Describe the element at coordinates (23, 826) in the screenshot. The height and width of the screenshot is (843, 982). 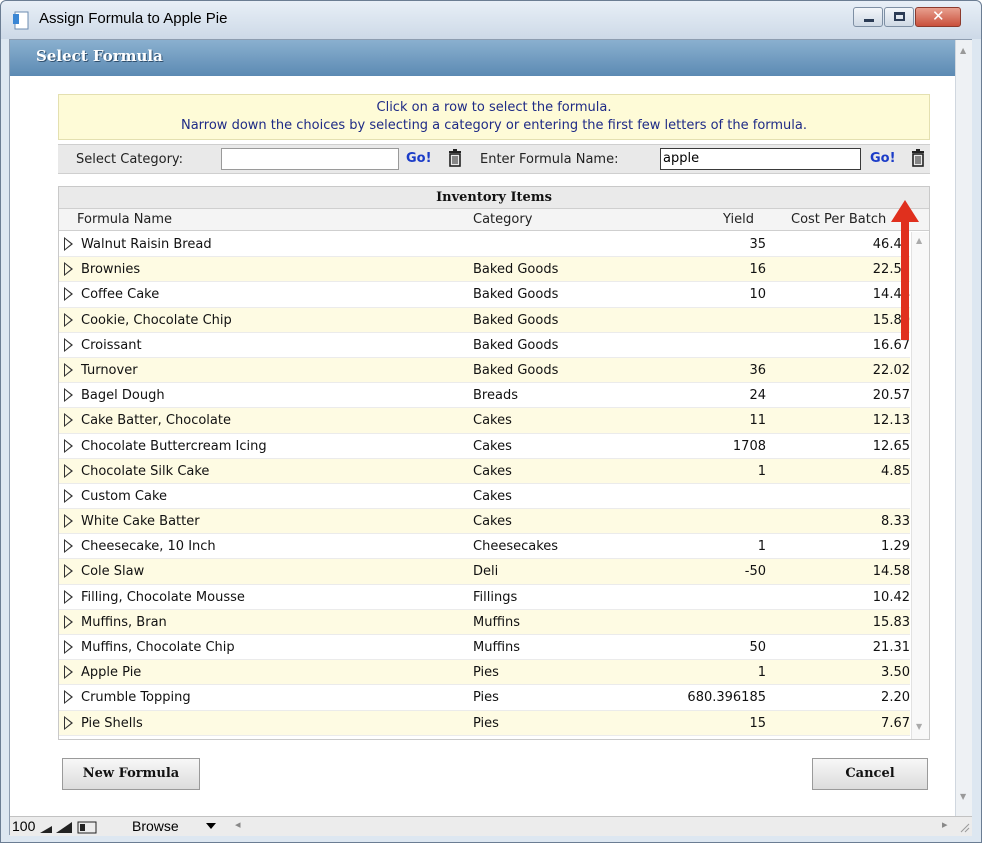
I see `zoom-level: 100` at that location.